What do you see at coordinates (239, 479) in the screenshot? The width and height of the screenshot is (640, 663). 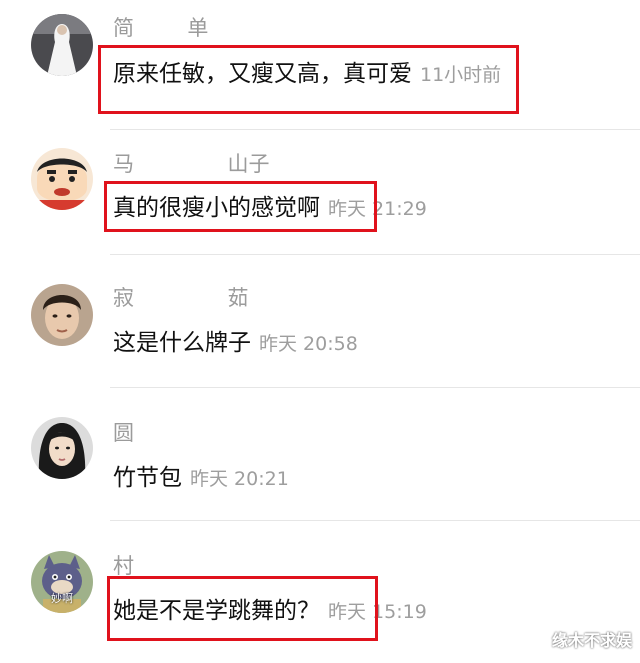 I see `comment-time: 昨天 20:21` at bounding box center [239, 479].